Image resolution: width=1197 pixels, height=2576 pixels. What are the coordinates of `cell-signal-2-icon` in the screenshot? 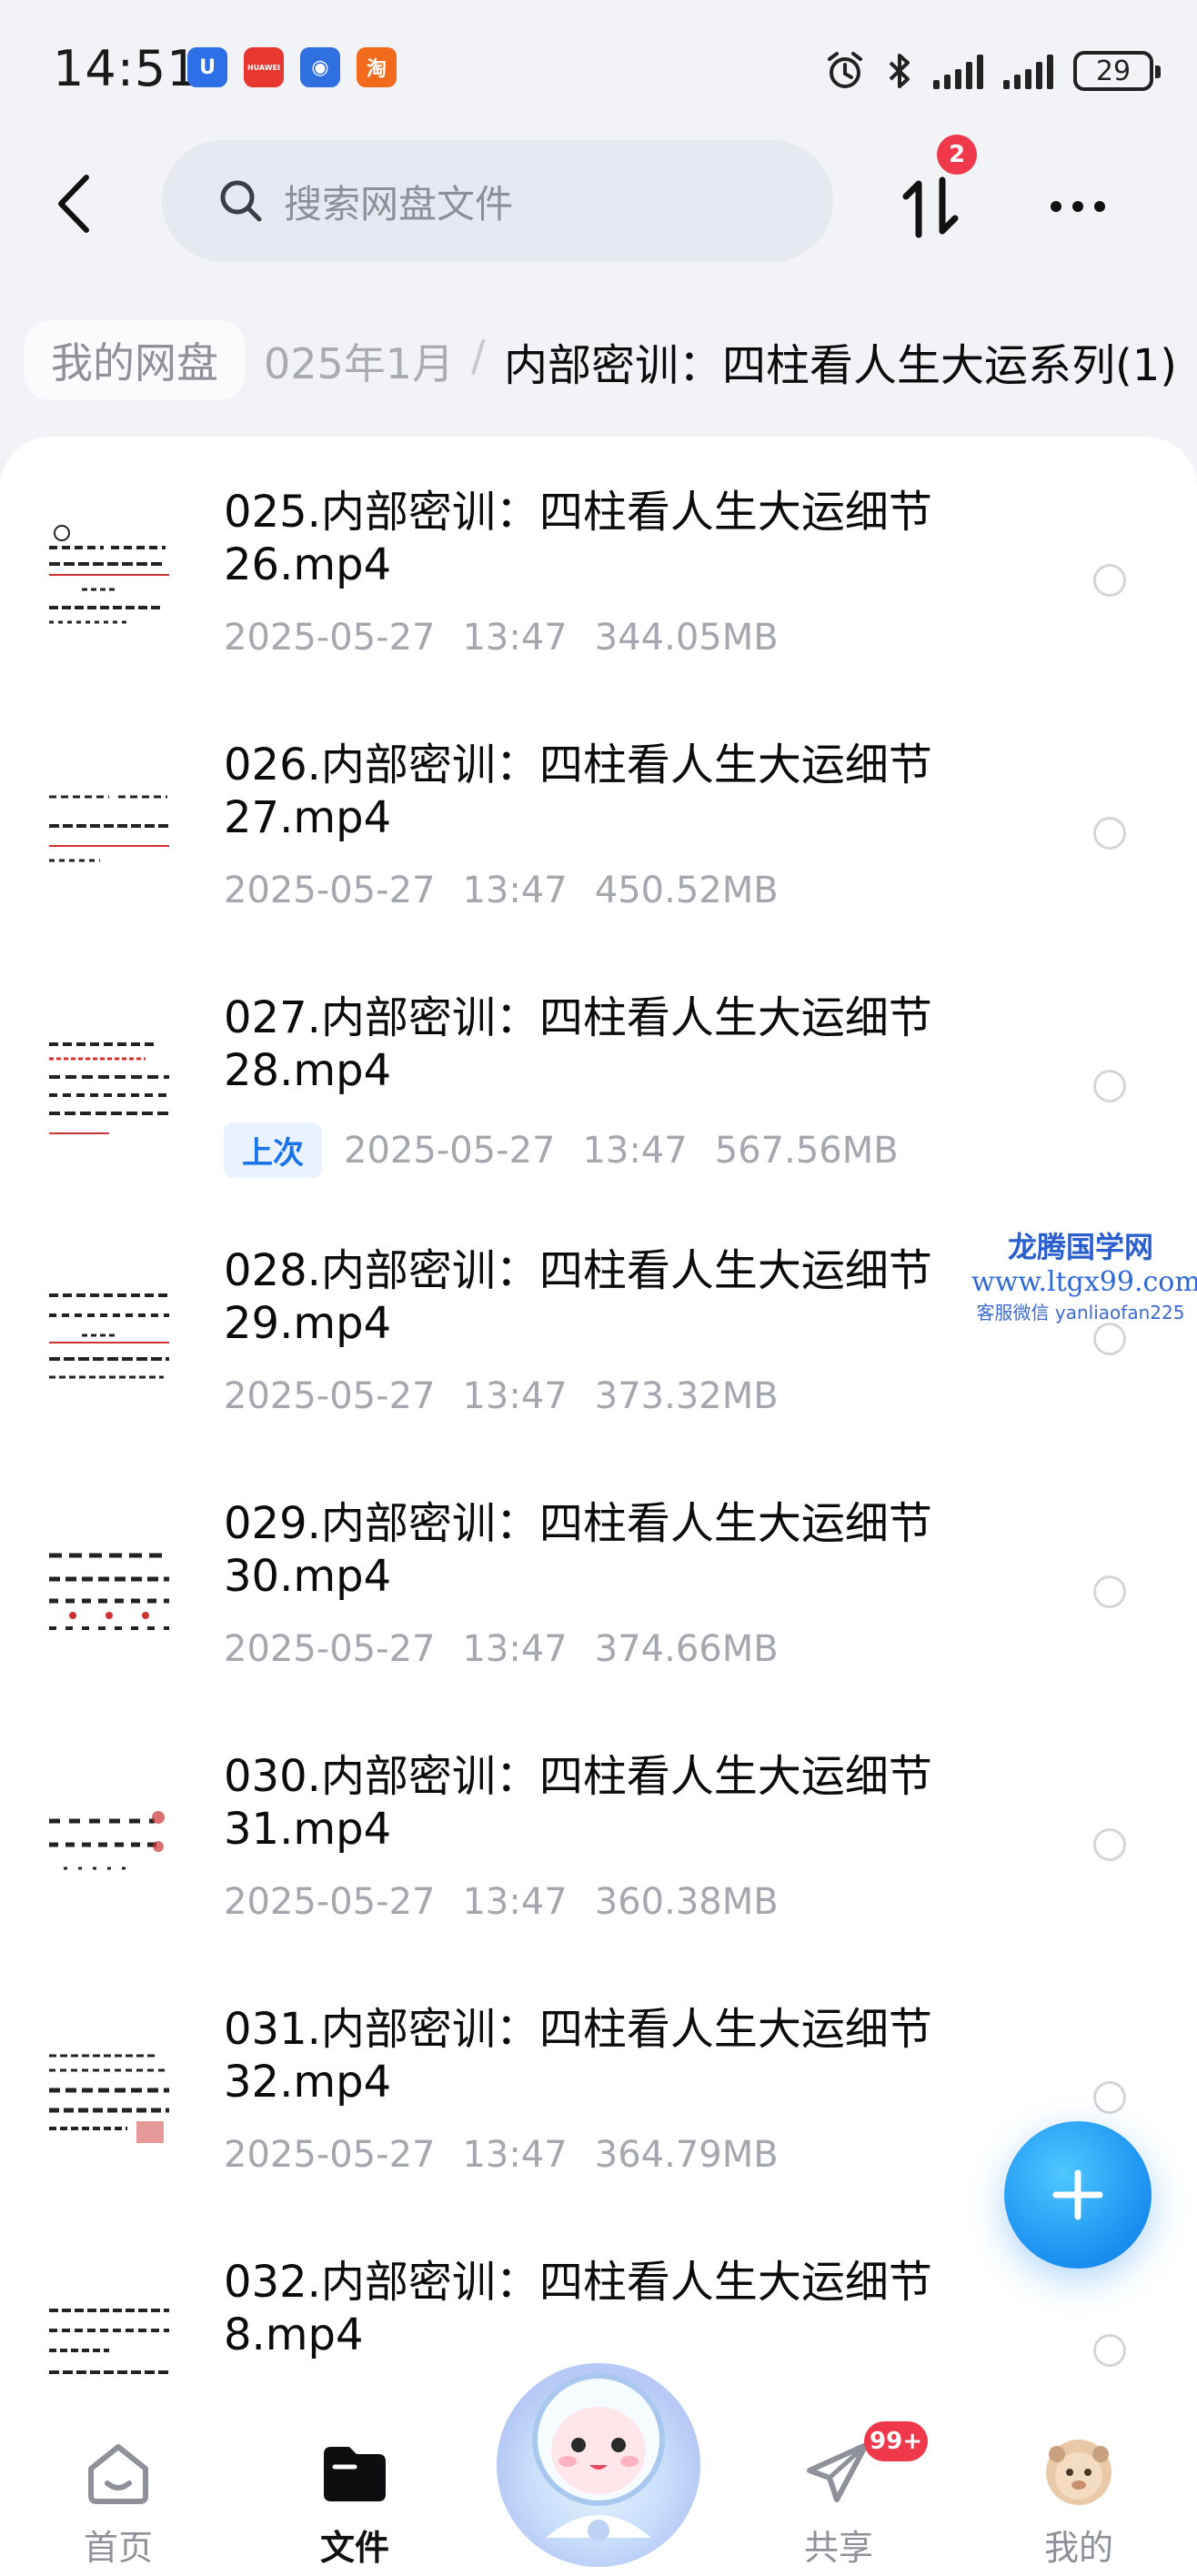 It's located at (1028, 71).